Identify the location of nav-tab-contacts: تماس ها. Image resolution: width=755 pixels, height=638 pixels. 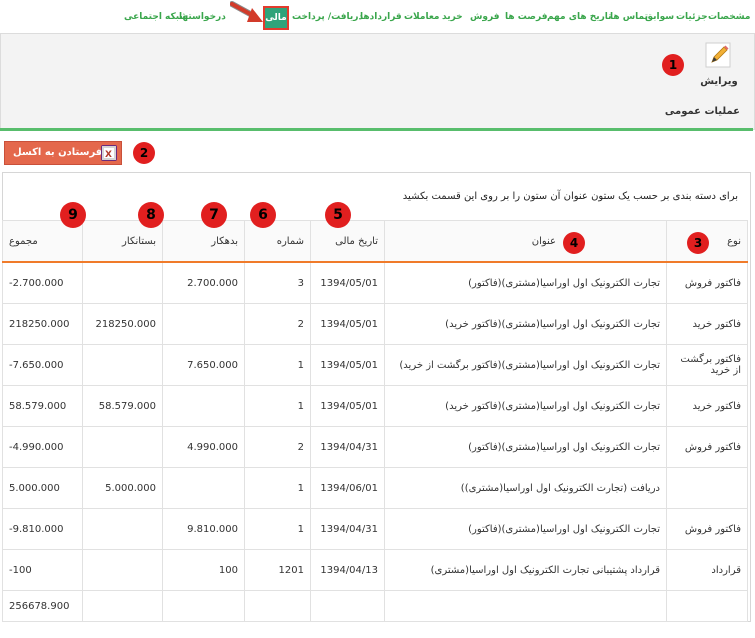
(629, 17).